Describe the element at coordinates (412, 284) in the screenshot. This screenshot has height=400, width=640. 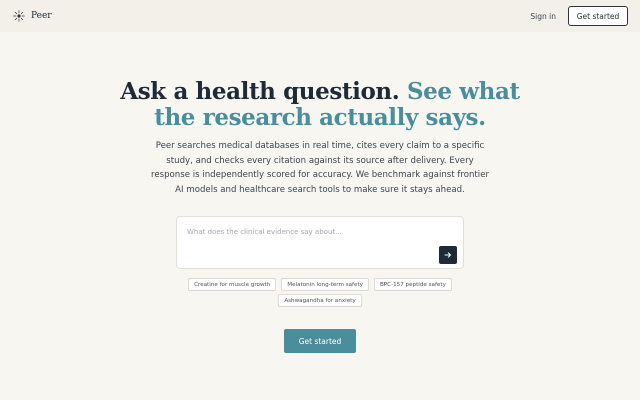
I see `suggestion-chip: BPC-157 peptide safety` at that location.